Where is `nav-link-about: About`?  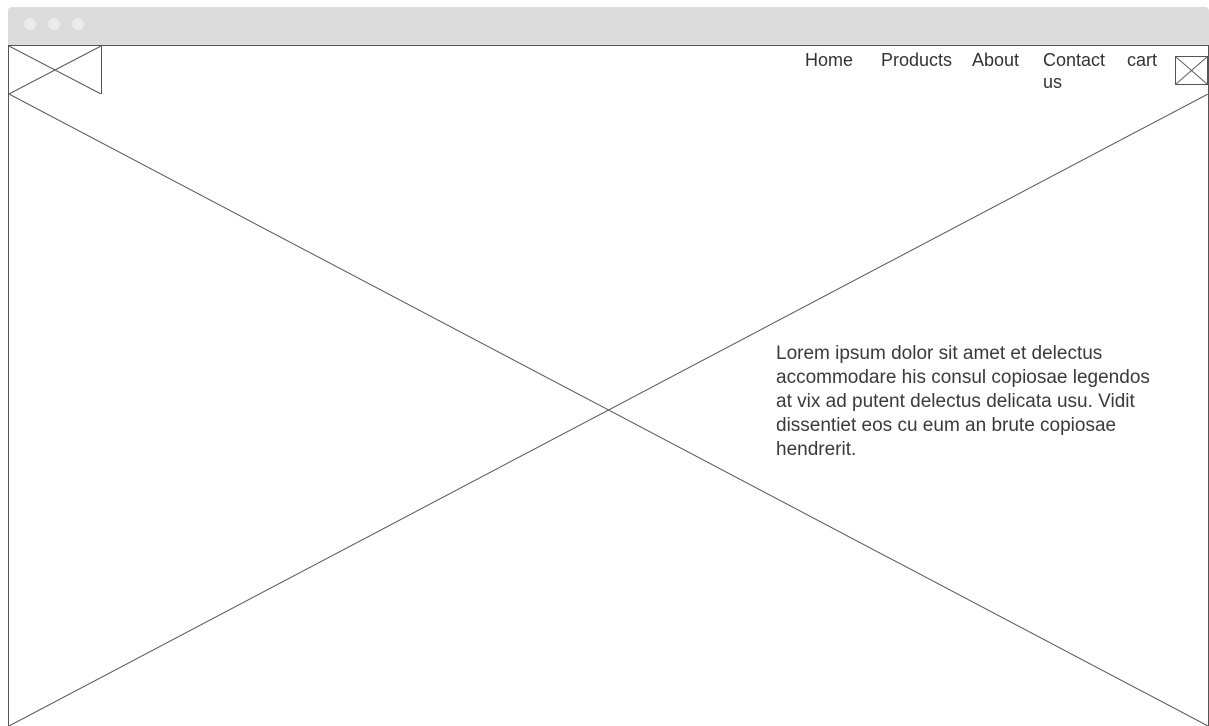 nav-link-about: About is located at coordinates (995, 60).